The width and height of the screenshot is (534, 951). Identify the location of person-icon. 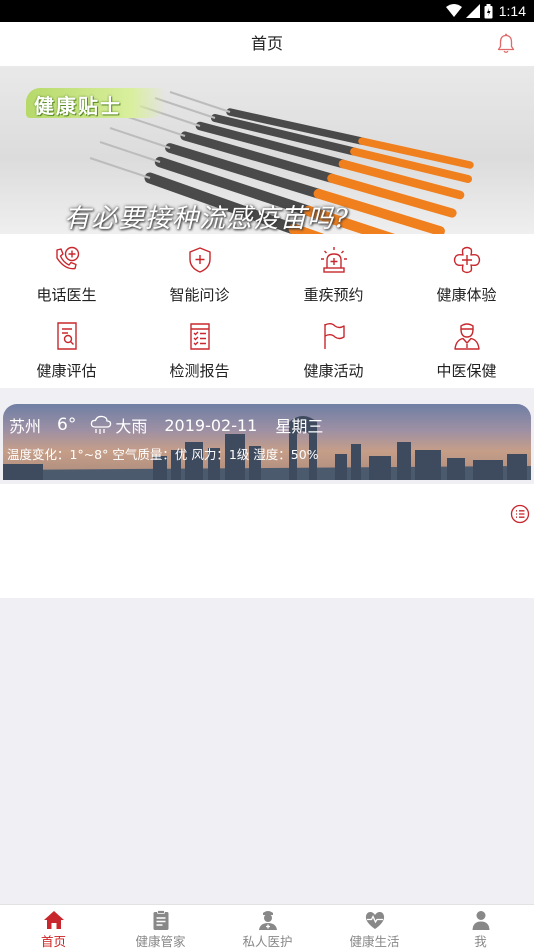
(480, 920).